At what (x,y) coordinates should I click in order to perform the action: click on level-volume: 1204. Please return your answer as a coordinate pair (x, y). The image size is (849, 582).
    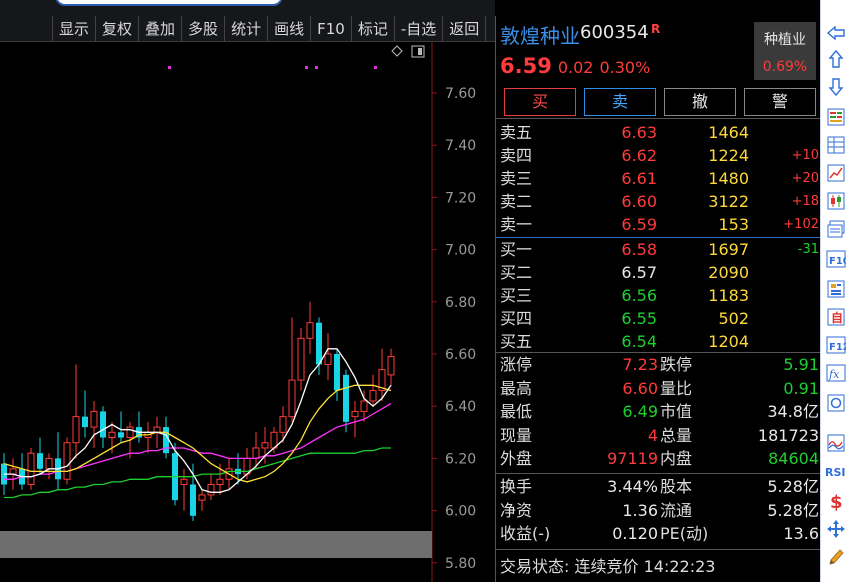
    Looking at the image, I should click on (728, 341).